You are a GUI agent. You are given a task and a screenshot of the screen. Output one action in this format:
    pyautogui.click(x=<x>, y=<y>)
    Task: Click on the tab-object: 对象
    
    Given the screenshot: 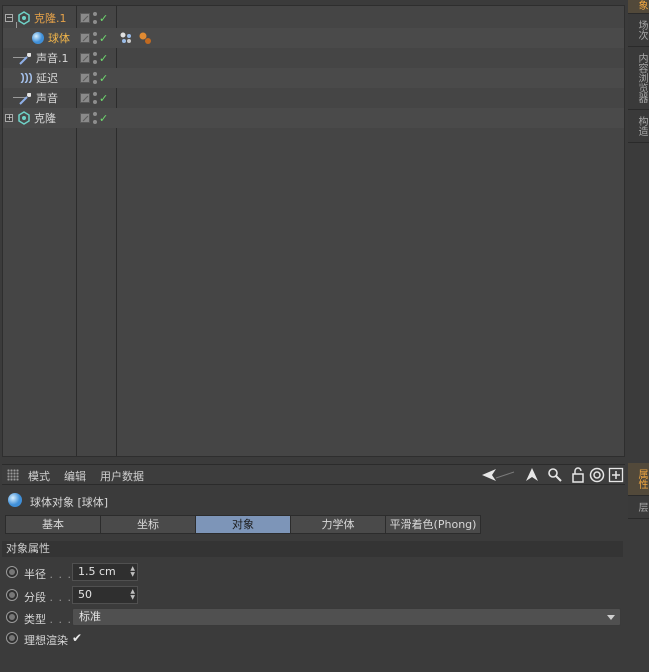 What is the action you would take?
    pyautogui.click(x=243, y=524)
    